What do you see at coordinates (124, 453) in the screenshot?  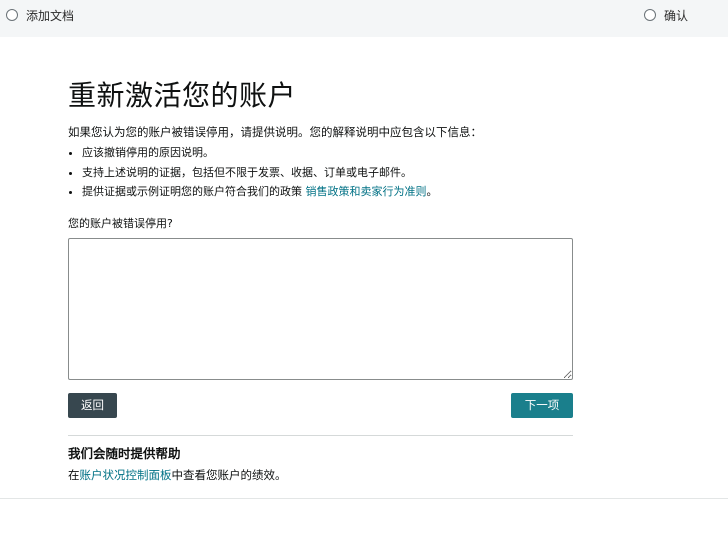 I see `help-title: 我们会随时提供帮助` at bounding box center [124, 453].